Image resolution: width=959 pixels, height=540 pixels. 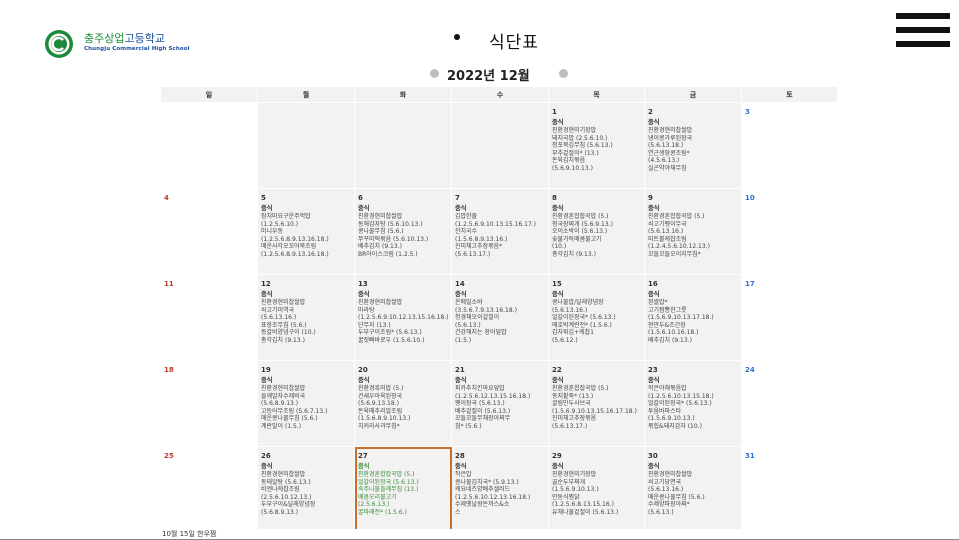 What do you see at coordinates (473, 254) in the screenshot?
I see `menu-item: (5.6.13.17.)` at bounding box center [473, 254].